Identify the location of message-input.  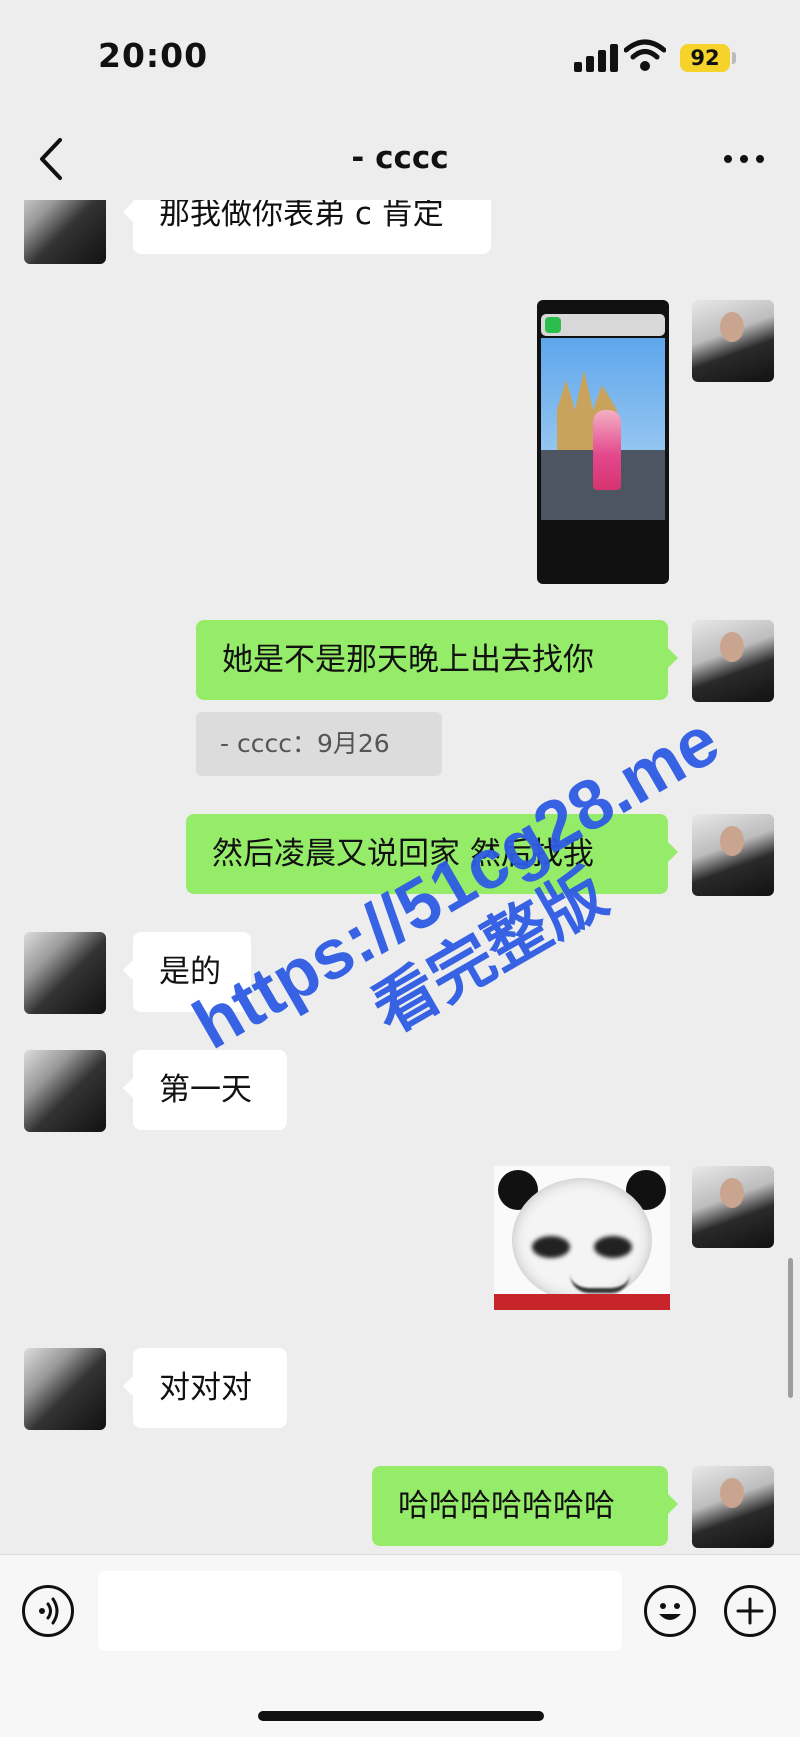
(360, 1611).